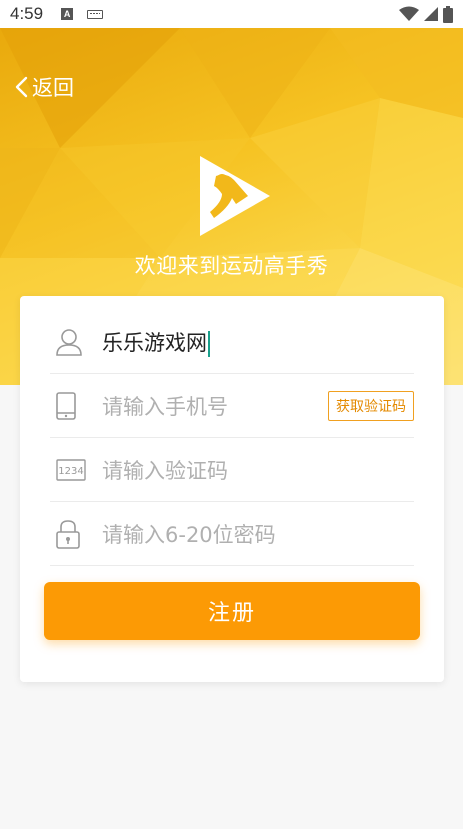 Image resolution: width=463 pixels, height=829 pixels. Describe the element at coordinates (154, 342) in the screenshot. I see `username-value: 乐乐游戏网` at that location.